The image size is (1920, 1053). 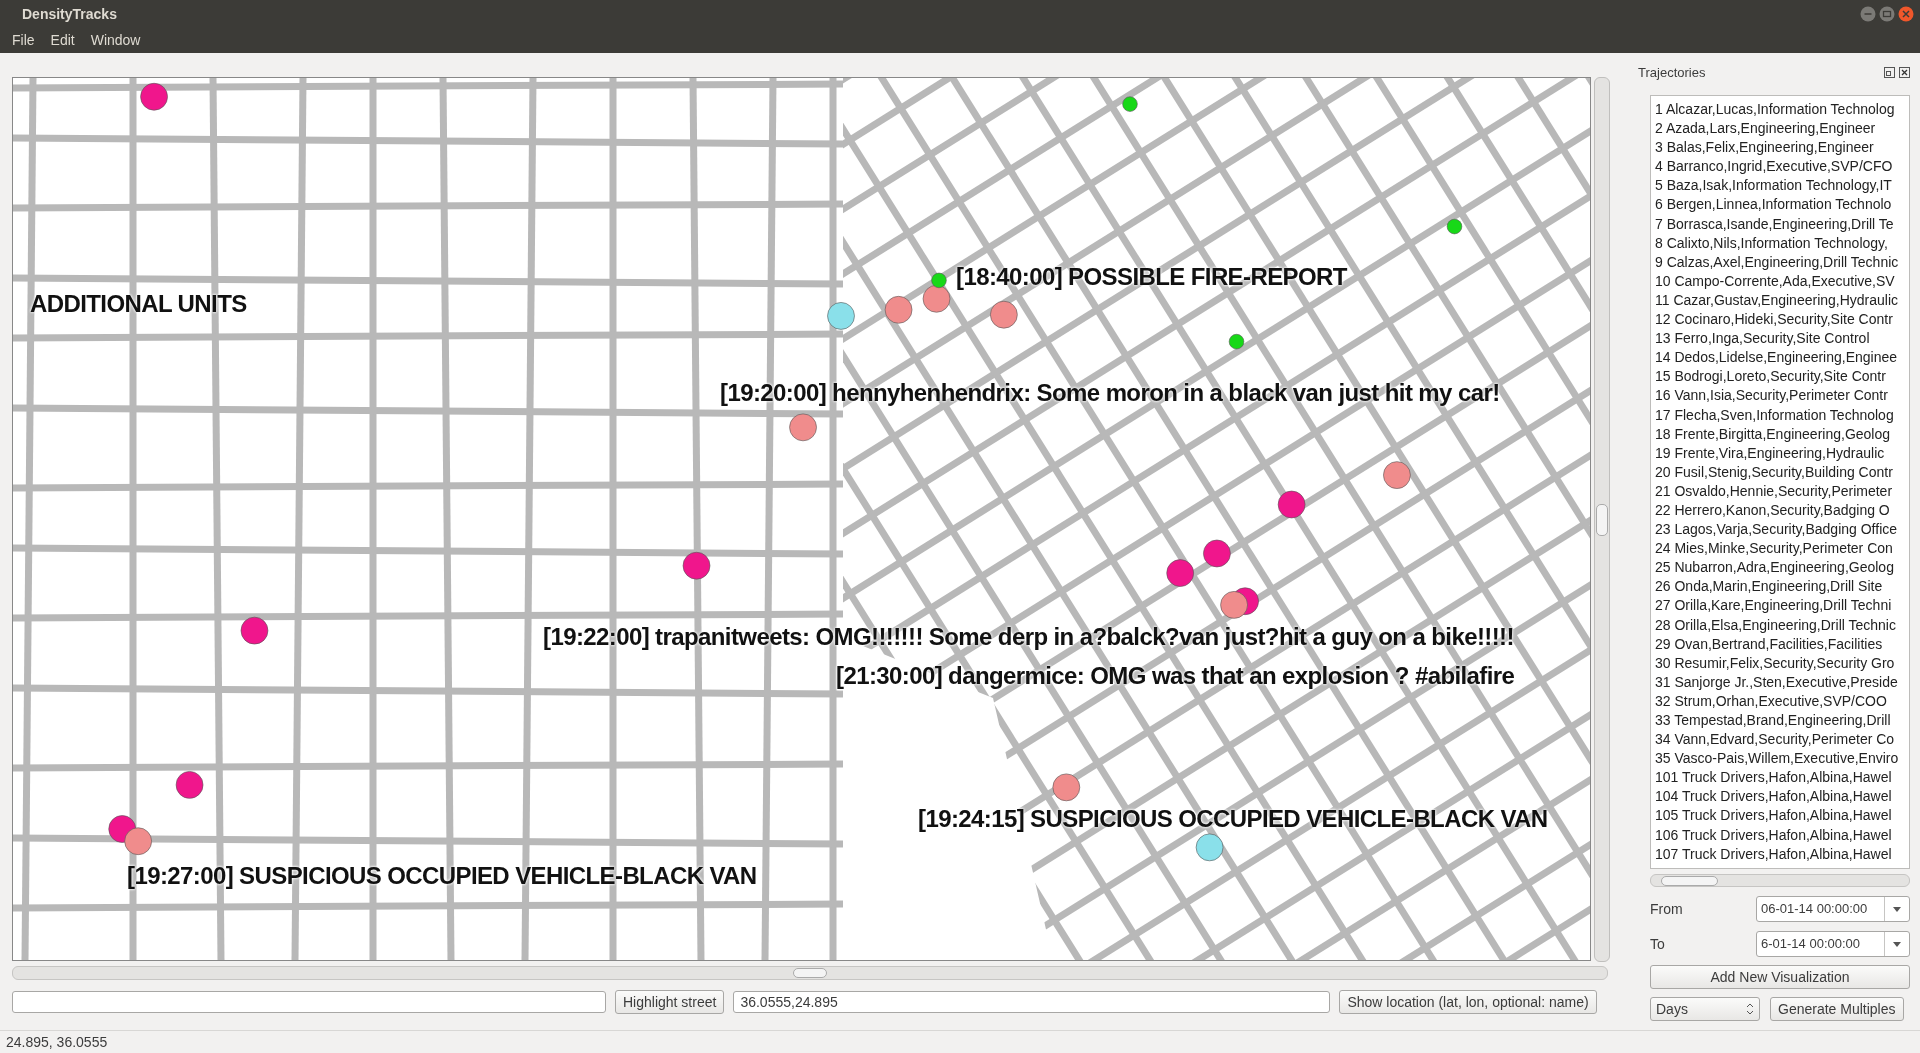 What do you see at coordinates (1782, 434) in the screenshot?
I see `trajectory-item: 18 Frente,Birgitta,Engineering,Geolog` at bounding box center [1782, 434].